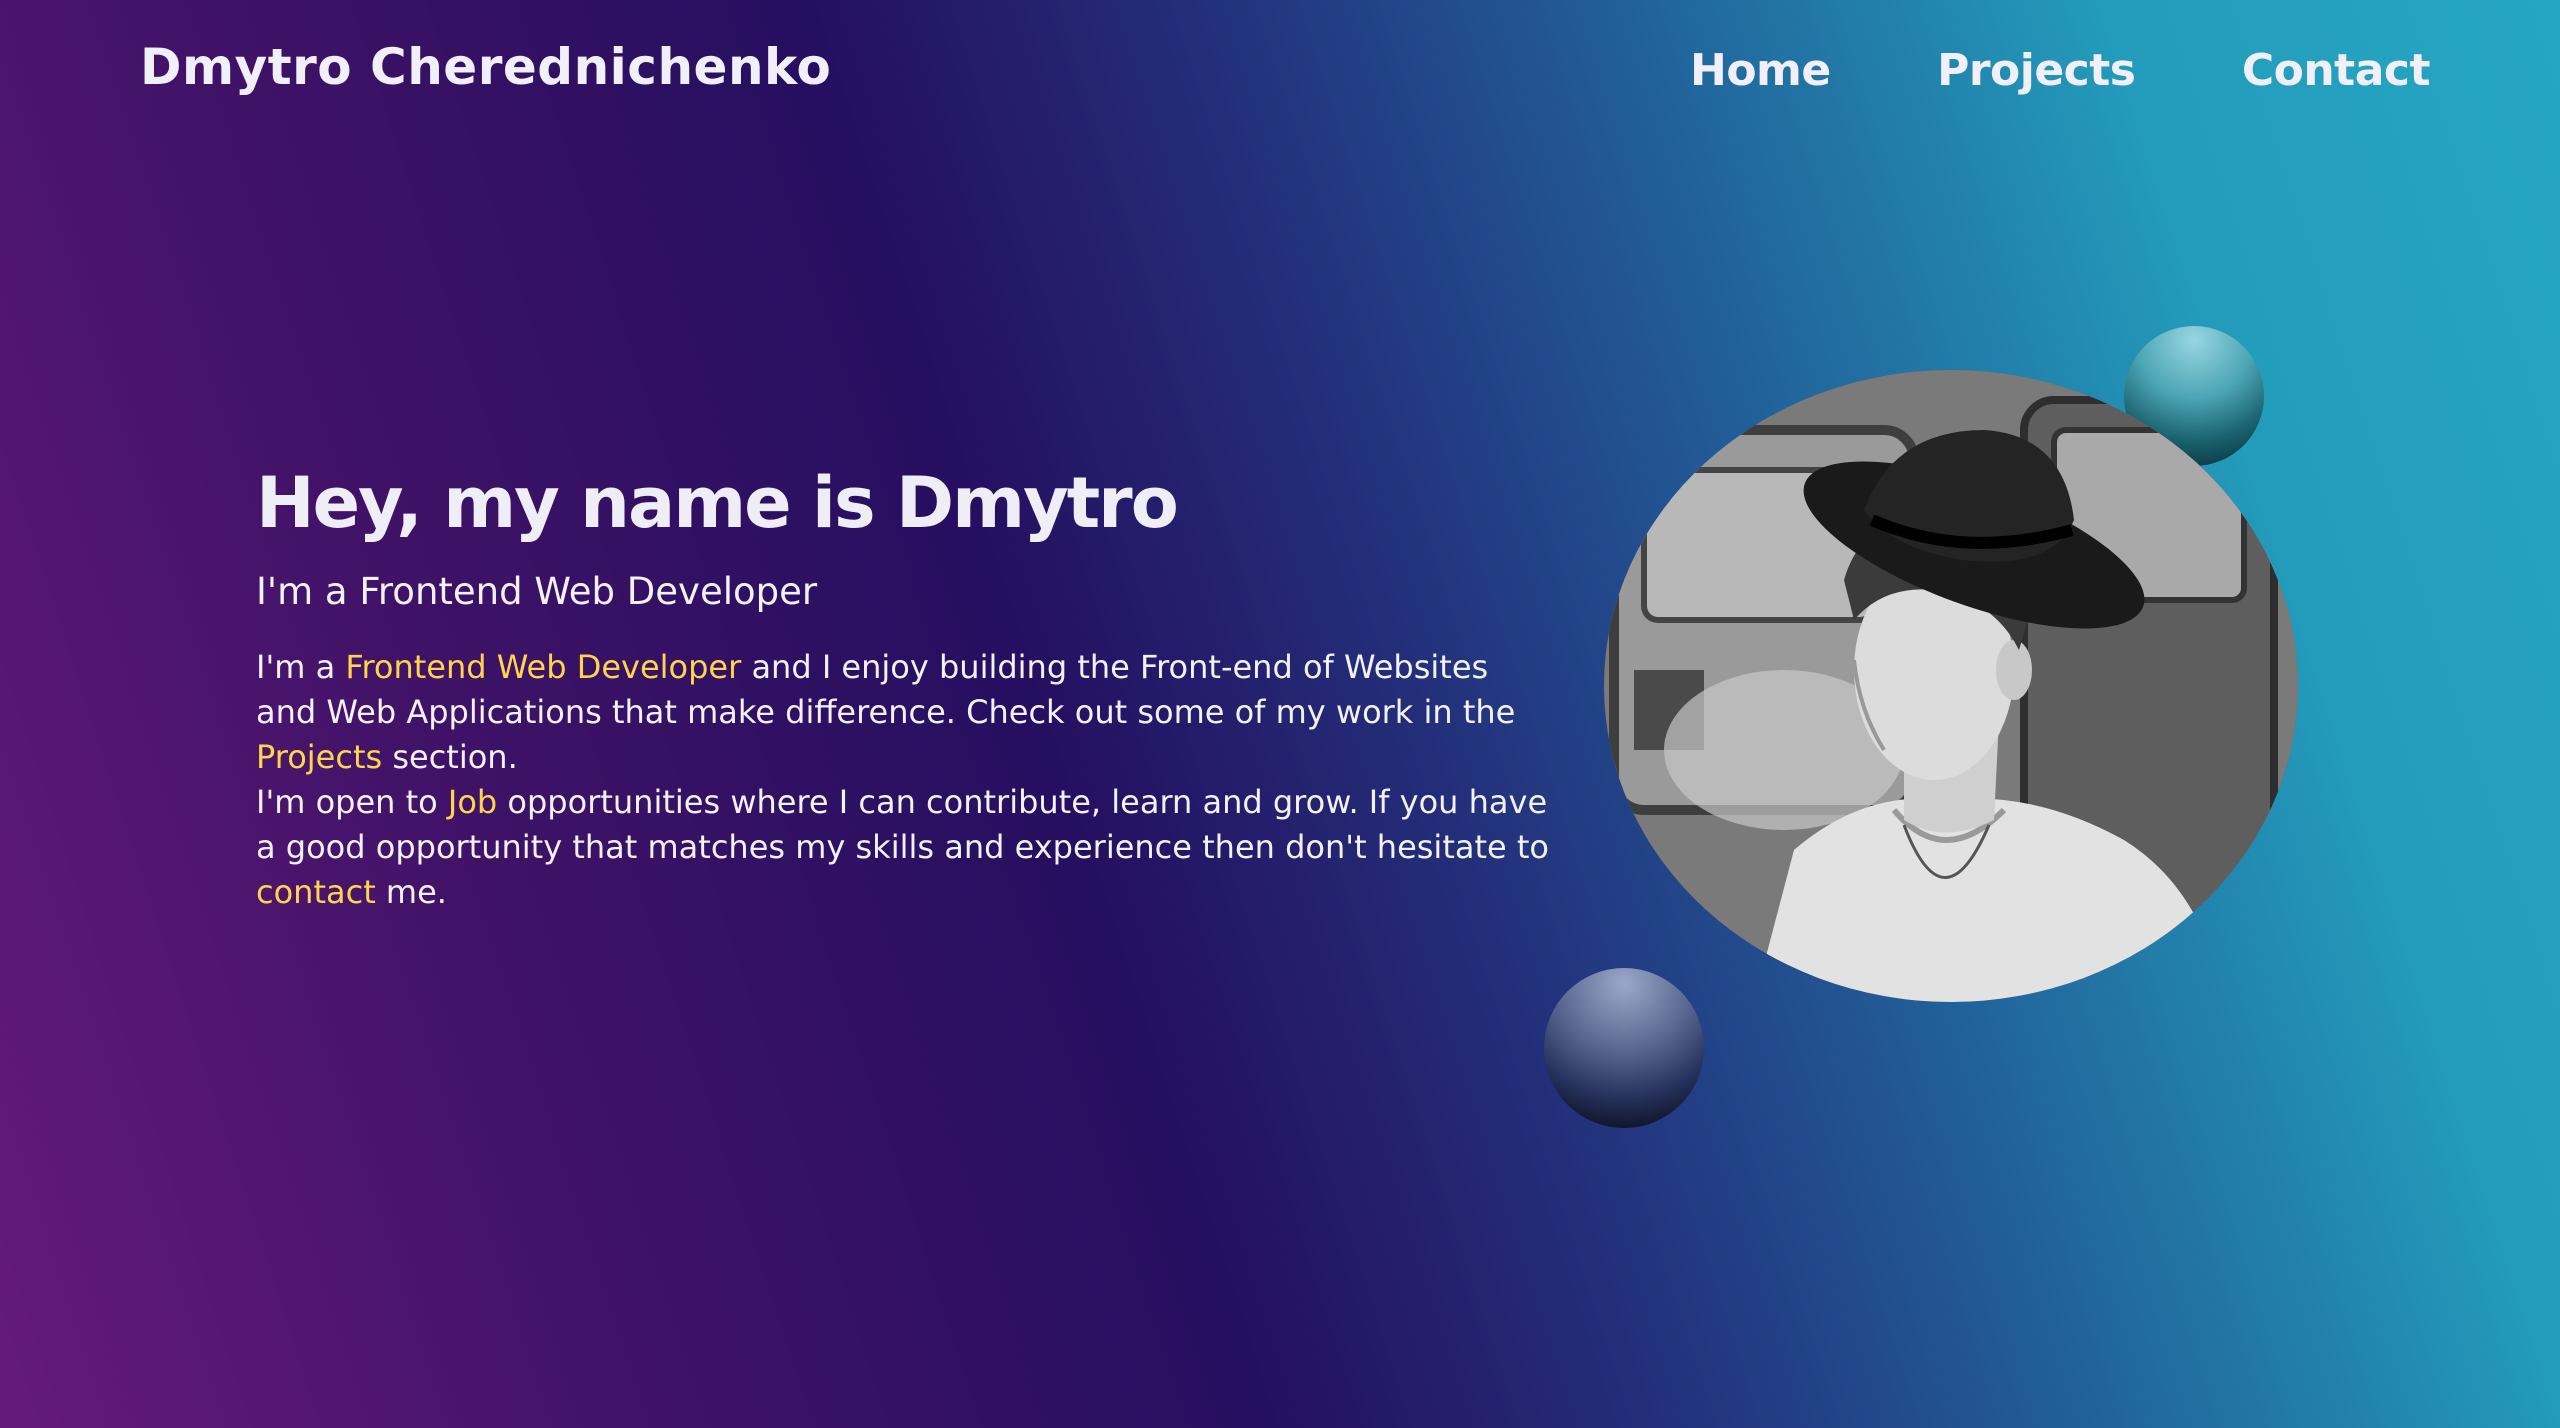  What do you see at coordinates (2036, 70) in the screenshot?
I see `nav-projects-link: Projects` at bounding box center [2036, 70].